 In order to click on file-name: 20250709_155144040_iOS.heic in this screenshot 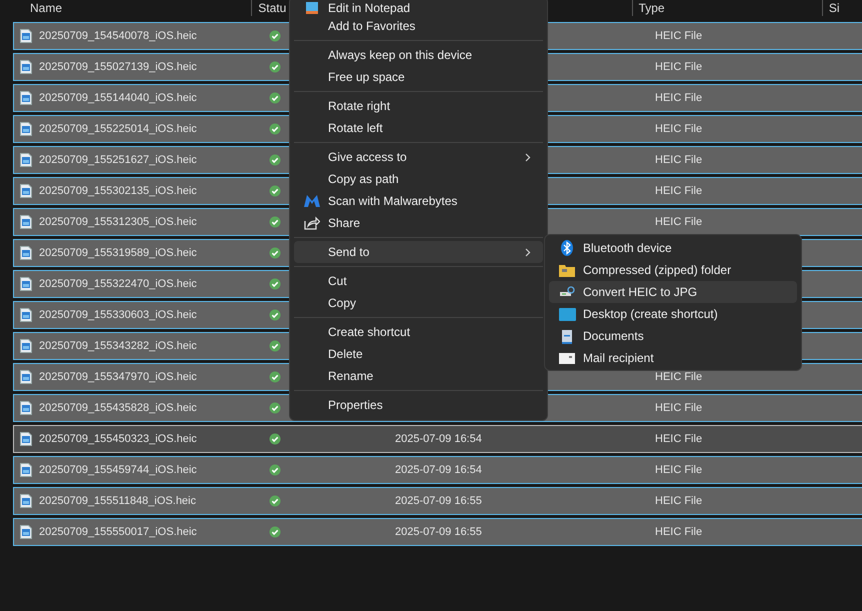, I will do `click(118, 98)`.